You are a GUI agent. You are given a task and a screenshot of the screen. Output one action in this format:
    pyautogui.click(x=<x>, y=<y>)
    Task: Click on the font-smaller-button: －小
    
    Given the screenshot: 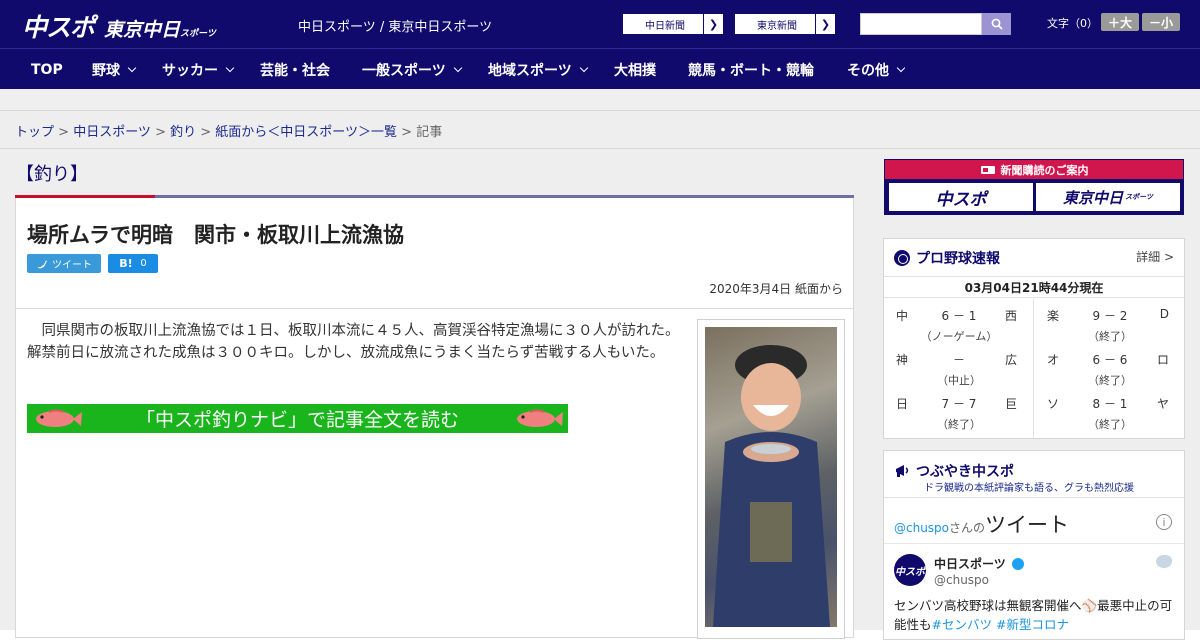 What is the action you would take?
    pyautogui.click(x=1161, y=22)
    